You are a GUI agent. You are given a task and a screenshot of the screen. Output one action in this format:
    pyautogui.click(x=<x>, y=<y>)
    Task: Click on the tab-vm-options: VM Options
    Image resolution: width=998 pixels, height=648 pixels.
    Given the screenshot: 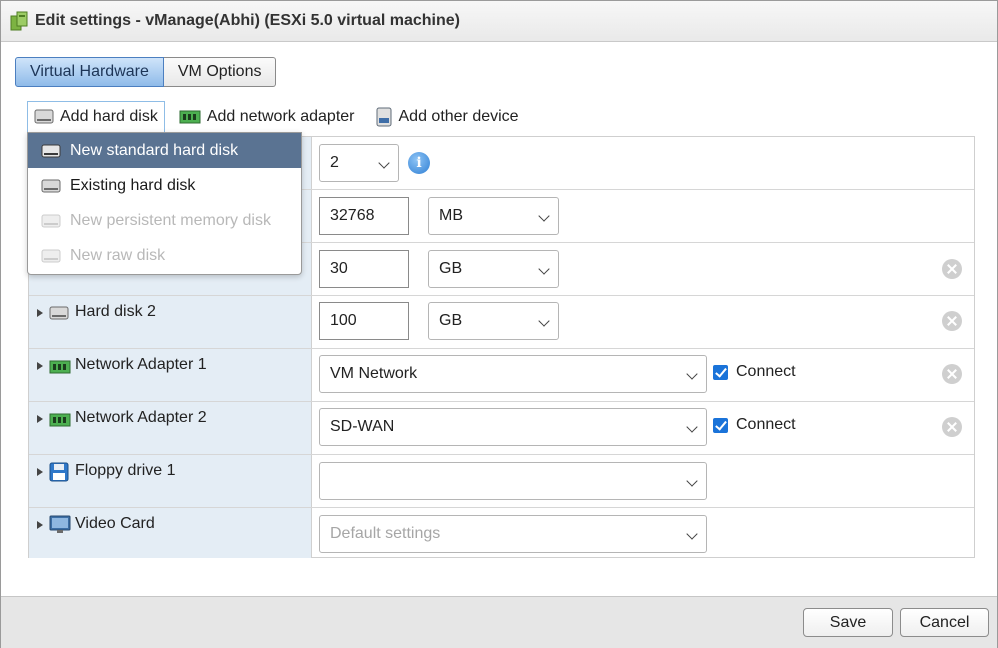 What is the action you would take?
    pyautogui.click(x=220, y=72)
    